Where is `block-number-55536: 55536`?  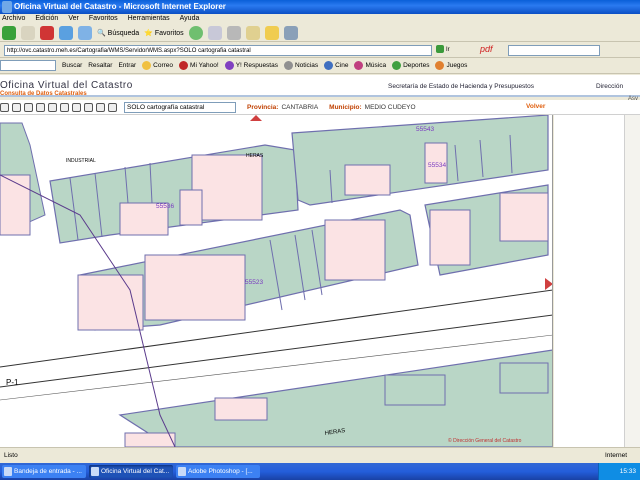
block-number-55536: 55536 is located at coordinates (165, 206).